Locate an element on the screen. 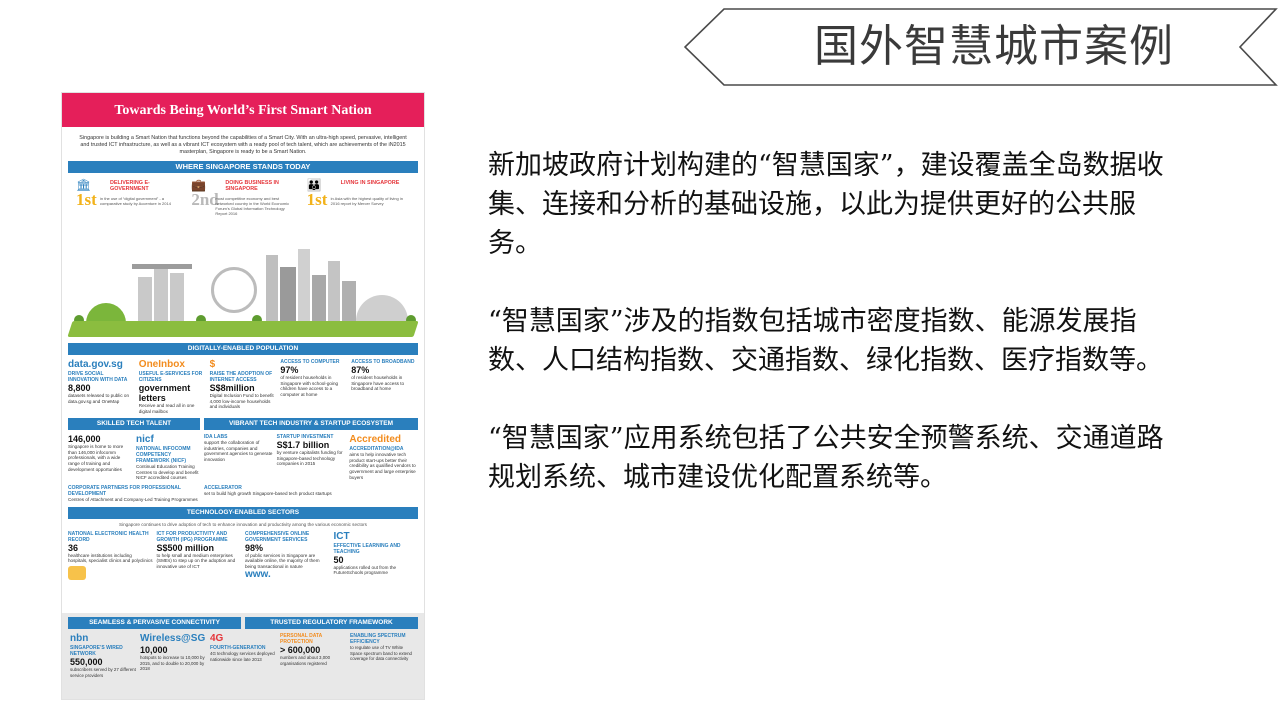 The image size is (1280, 720). section-header: SKILLED TECH TALENT is located at coordinates (134, 424).